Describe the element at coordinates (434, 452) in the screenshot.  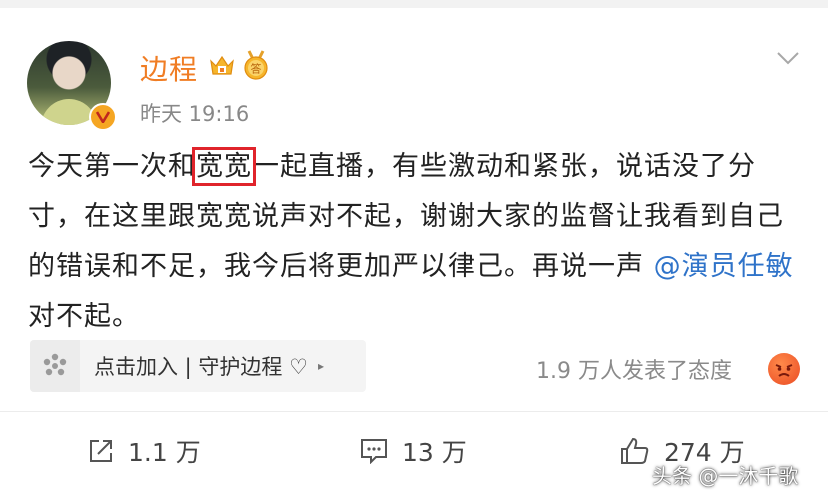
I see `comment-count: 13 万` at that location.